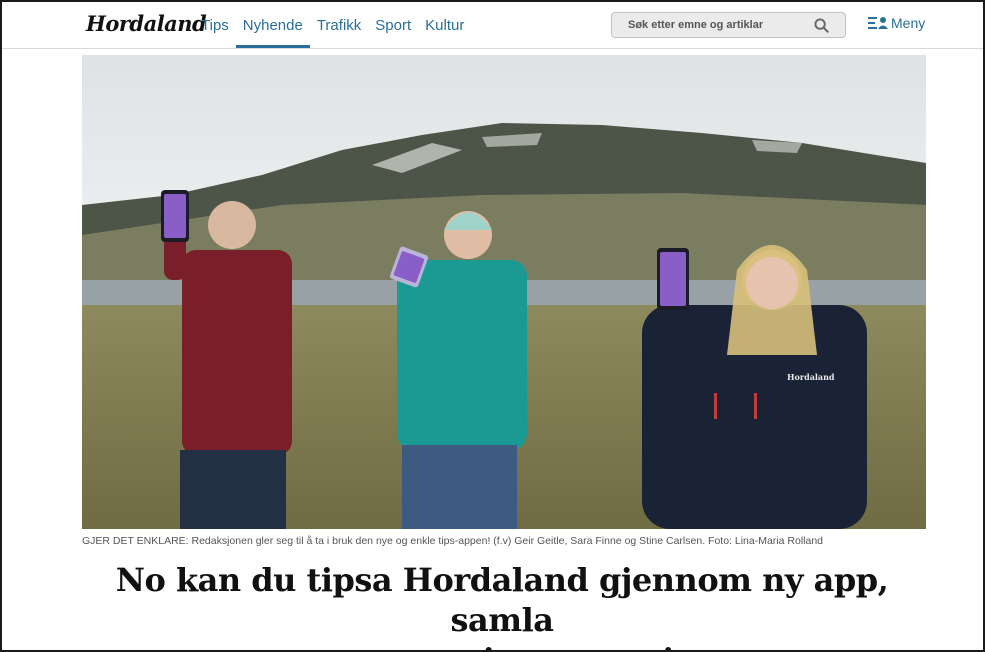 The height and width of the screenshot is (652, 985). What do you see at coordinates (215, 24) in the screenshot?
I see `nav-tips: Tips` at bounding box center [215, 24].